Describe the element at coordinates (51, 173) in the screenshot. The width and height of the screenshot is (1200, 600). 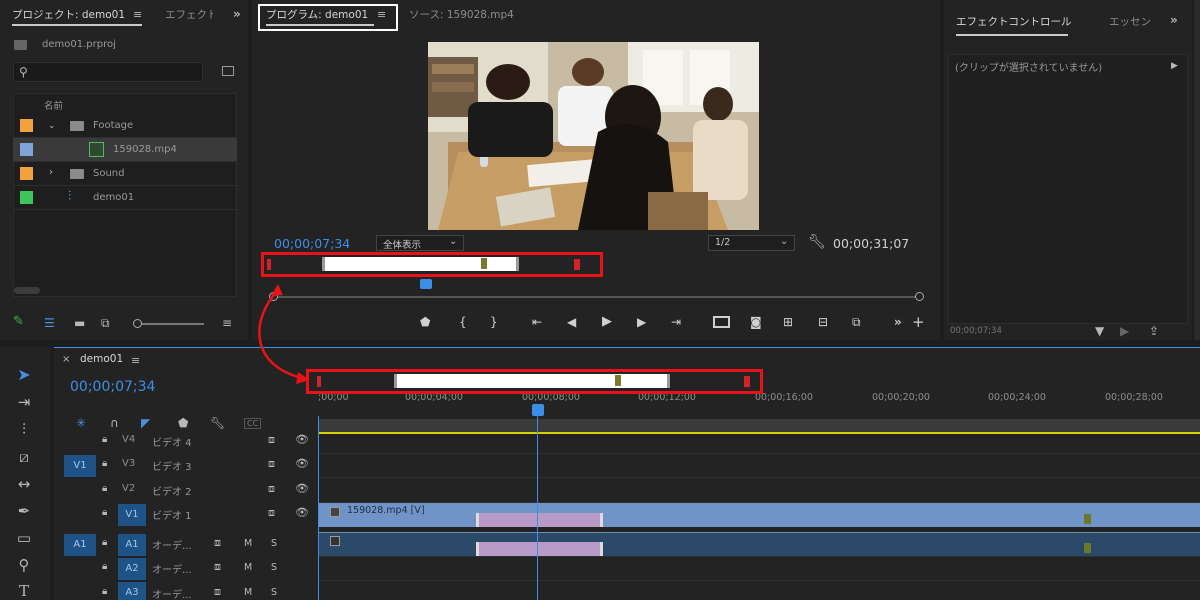
I see `chevron-right-icon: ›` at that location.